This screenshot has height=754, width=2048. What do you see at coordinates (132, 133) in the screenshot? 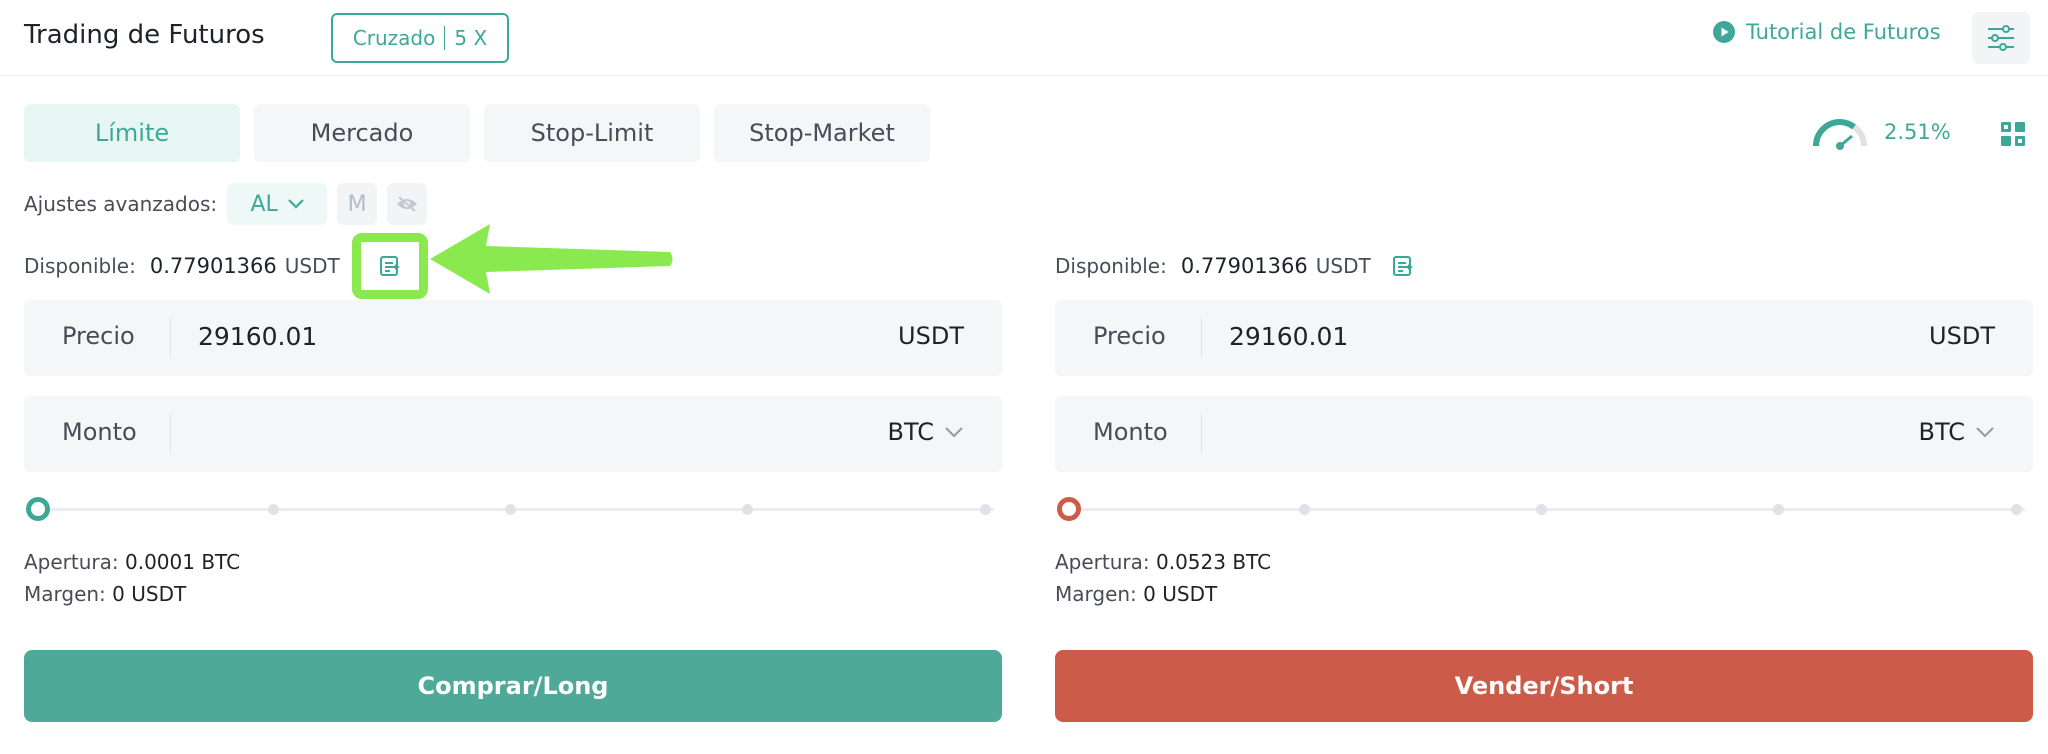
I see `tab-limite: Límite` at bounding box center [132, 133].